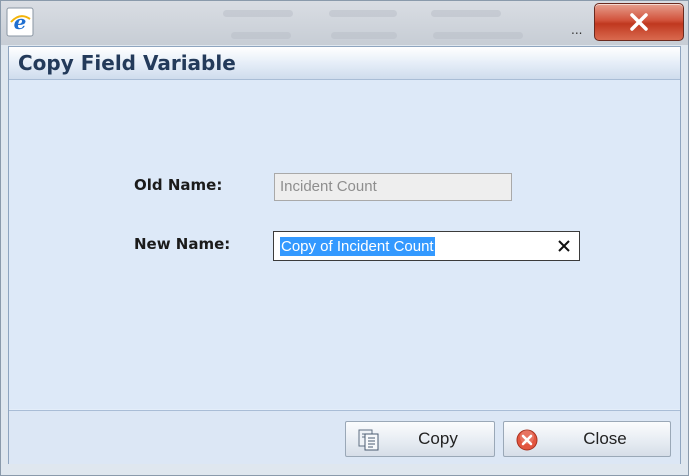 The width and height of the screenshot is (689, 476). I want to click on close-button: Close, so click(587, 439).